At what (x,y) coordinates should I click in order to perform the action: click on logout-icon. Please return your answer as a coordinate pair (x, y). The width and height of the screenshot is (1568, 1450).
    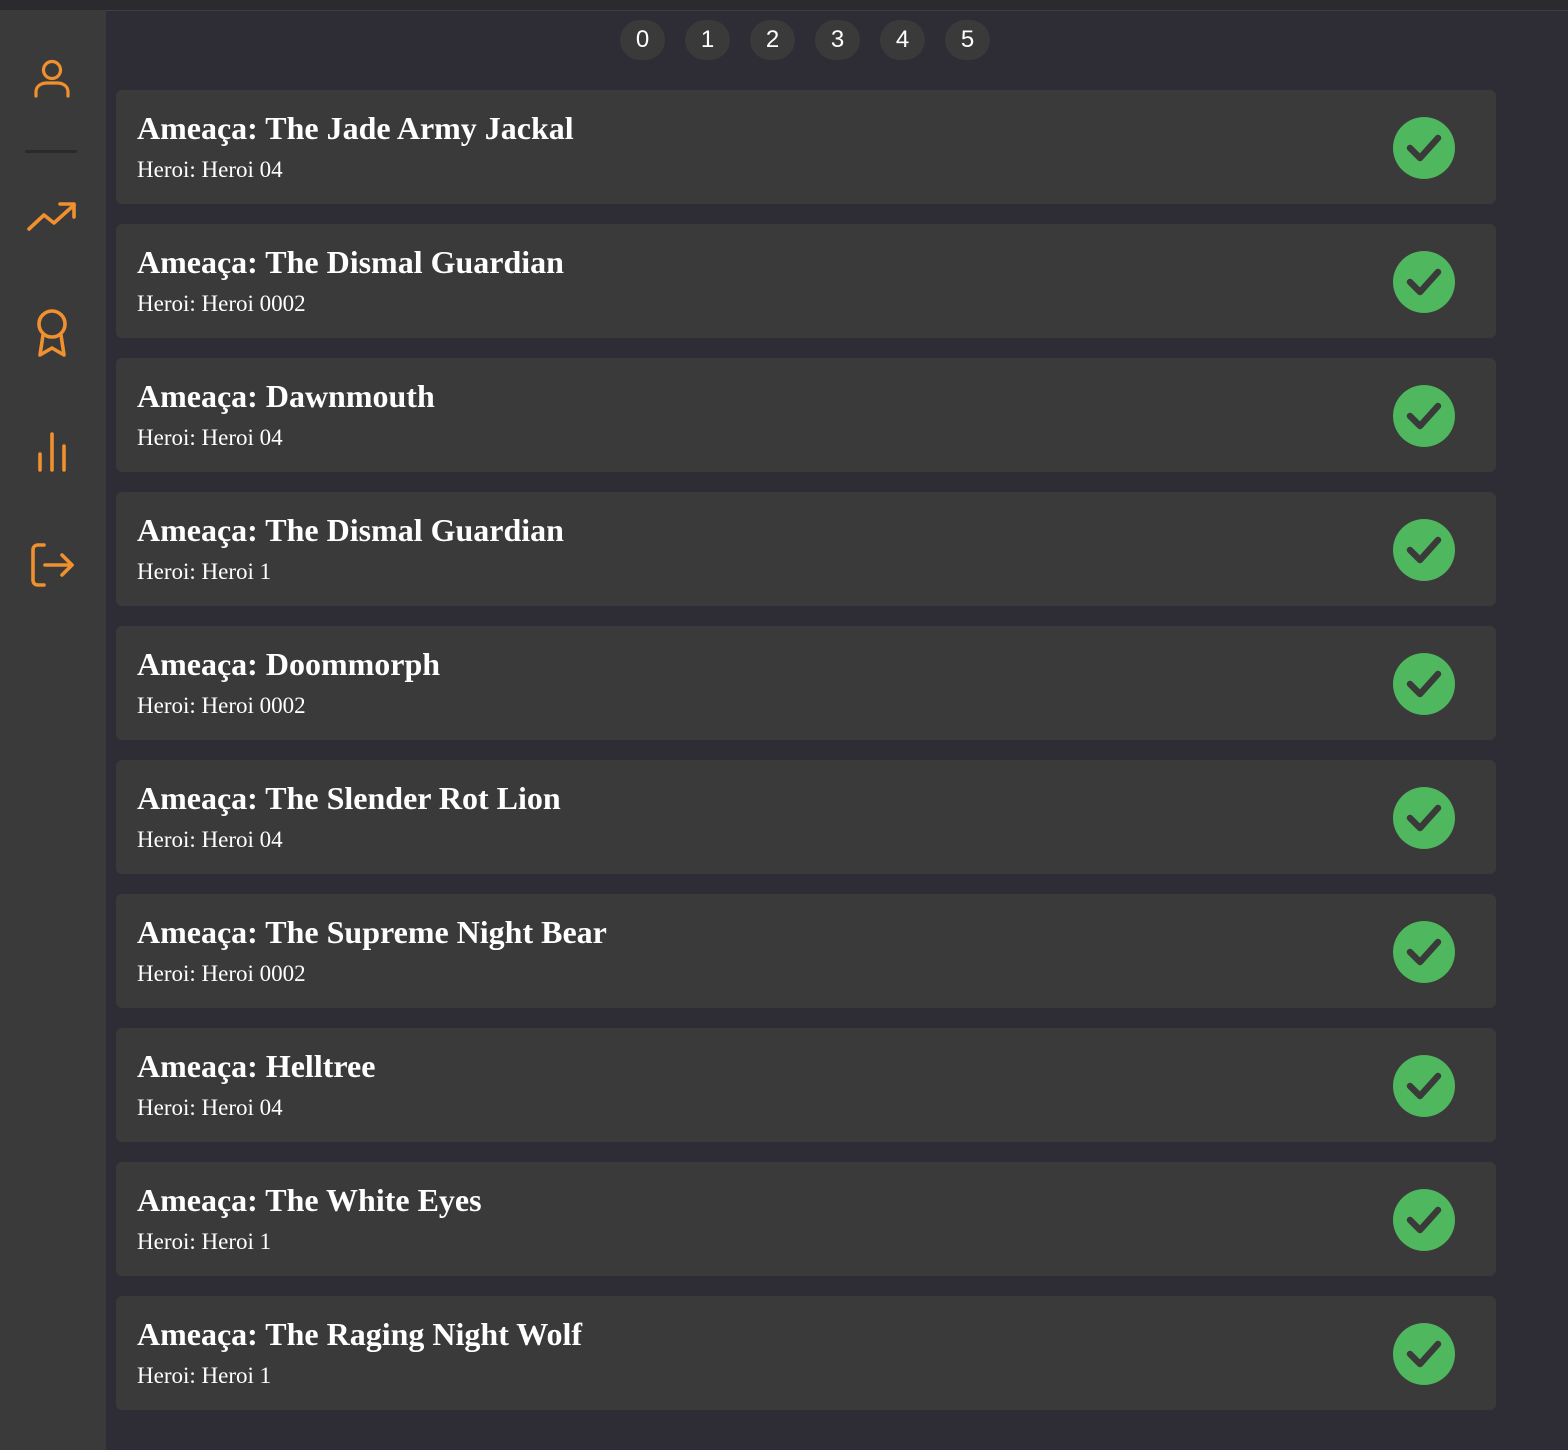
    Looking at the image, I should click on (52, 565).